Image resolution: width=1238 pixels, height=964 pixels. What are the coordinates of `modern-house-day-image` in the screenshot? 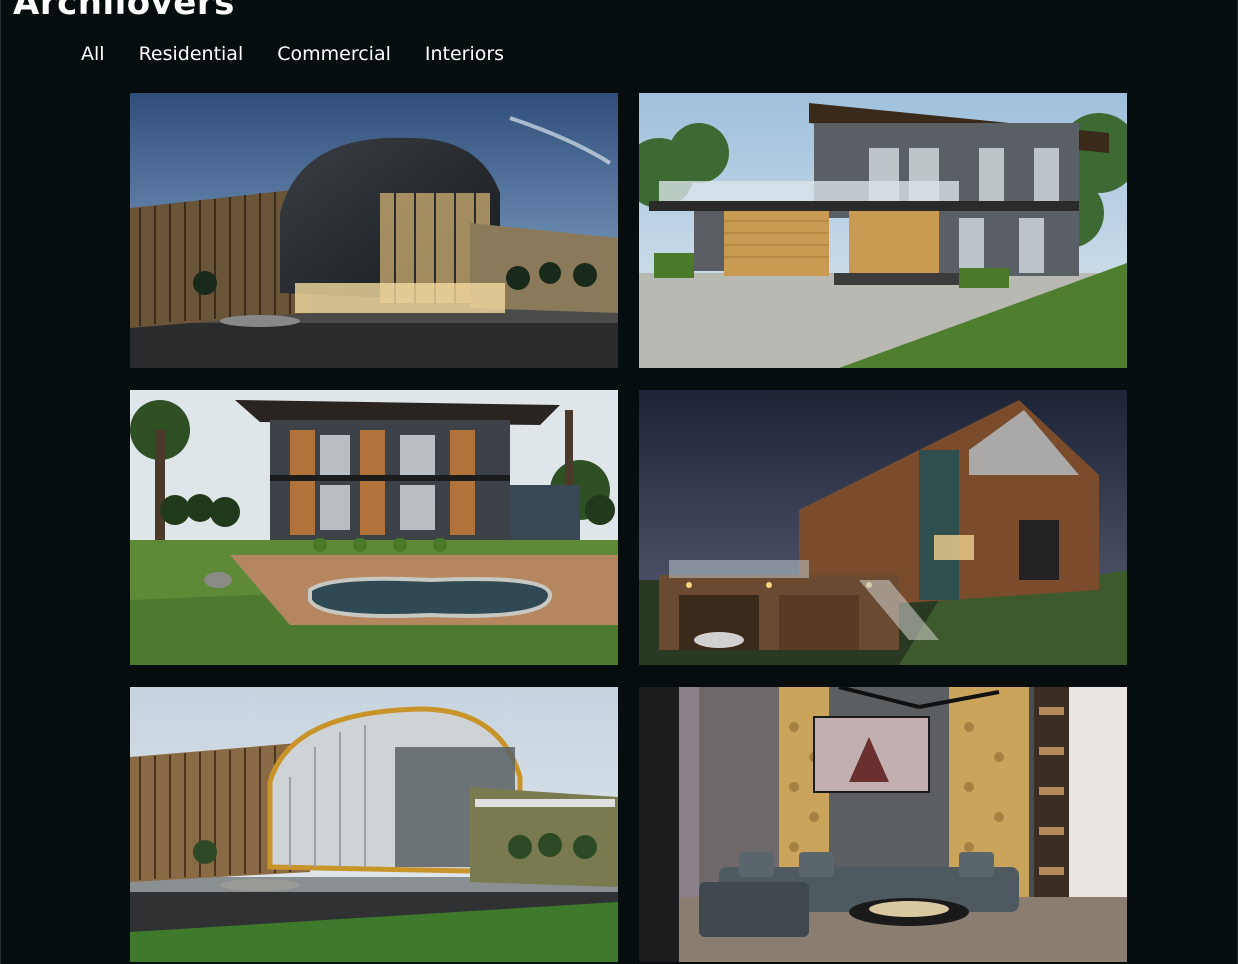 It's located at (883, 230).